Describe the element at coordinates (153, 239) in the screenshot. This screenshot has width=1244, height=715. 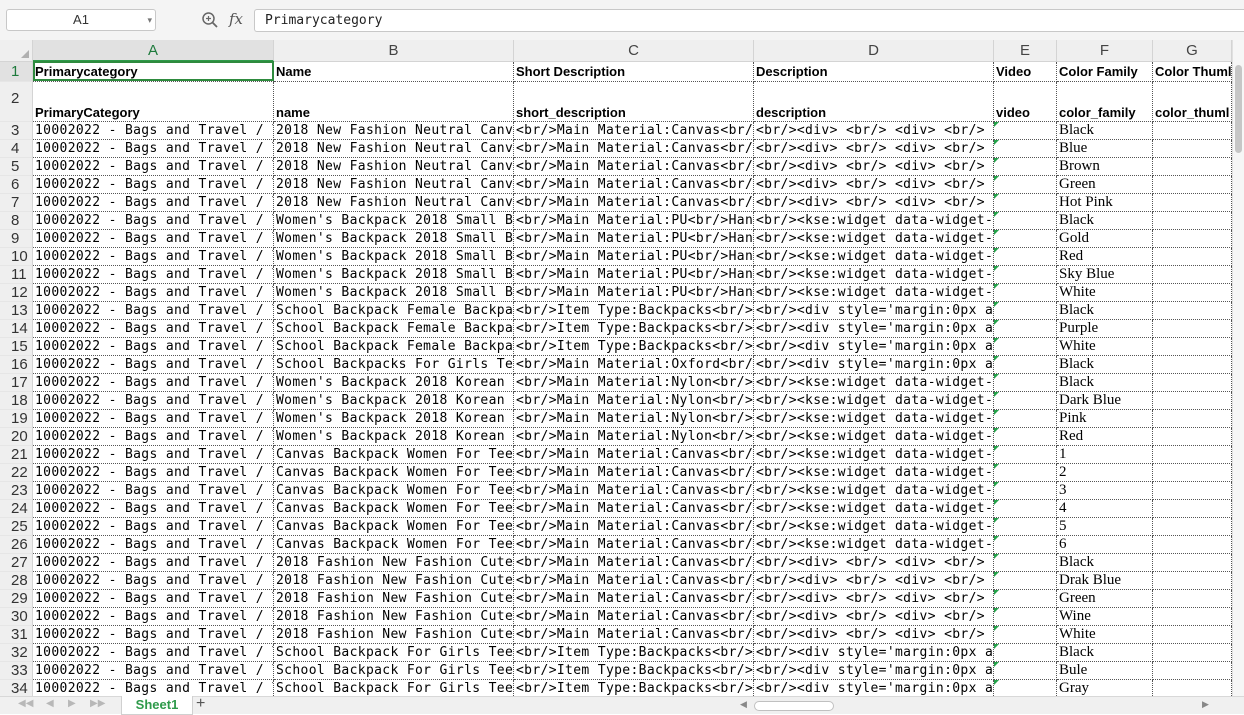
I see `cell-a9: 10002022 - Bags and Travel / T` at that location.